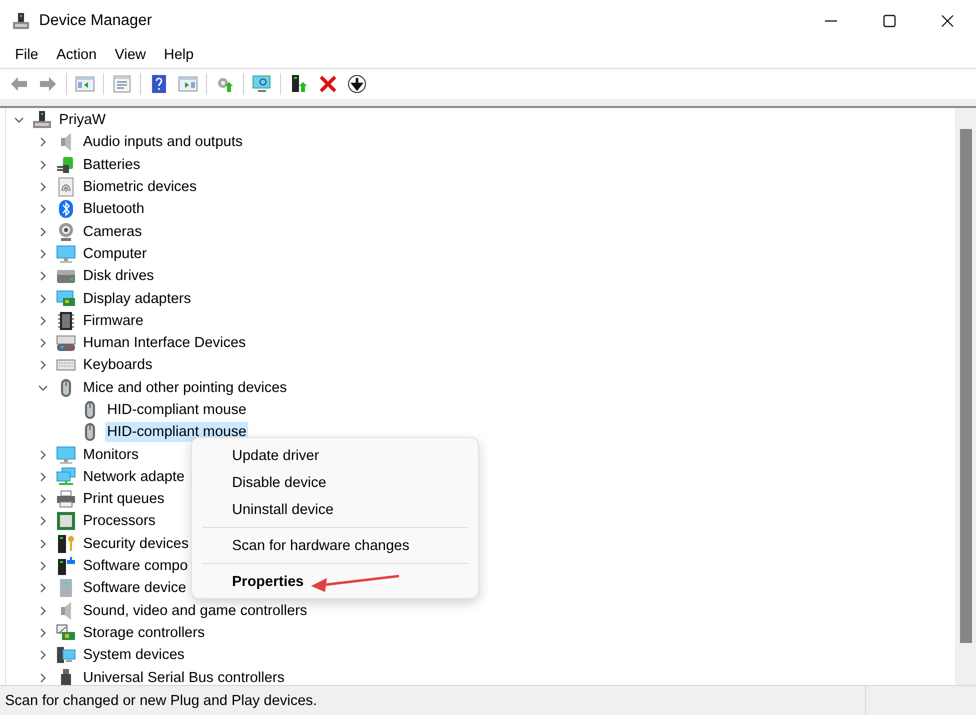 The image size is (976, 715). What do you see at coordinates (134, 655) in the screenshot?
I see `tree-item: System devices` at bounding box center [134, 655].